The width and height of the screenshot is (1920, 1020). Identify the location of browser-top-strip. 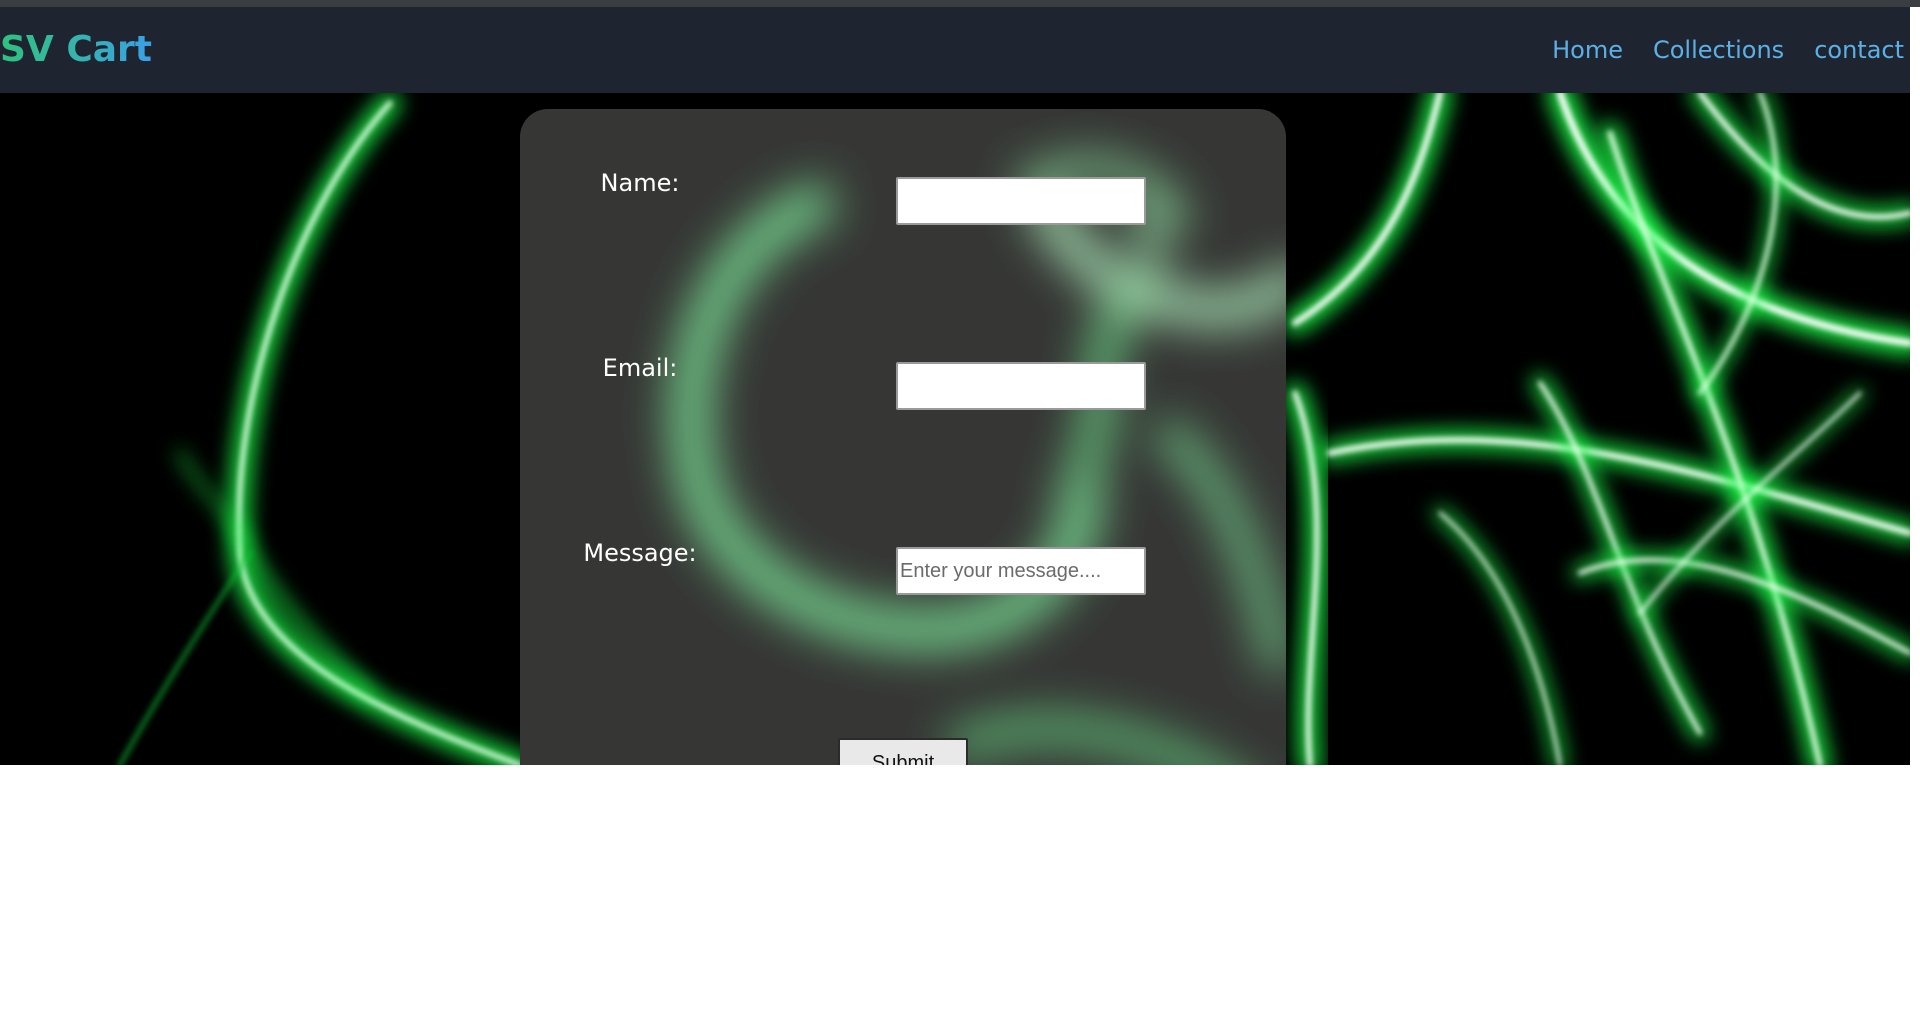
(960, 3).